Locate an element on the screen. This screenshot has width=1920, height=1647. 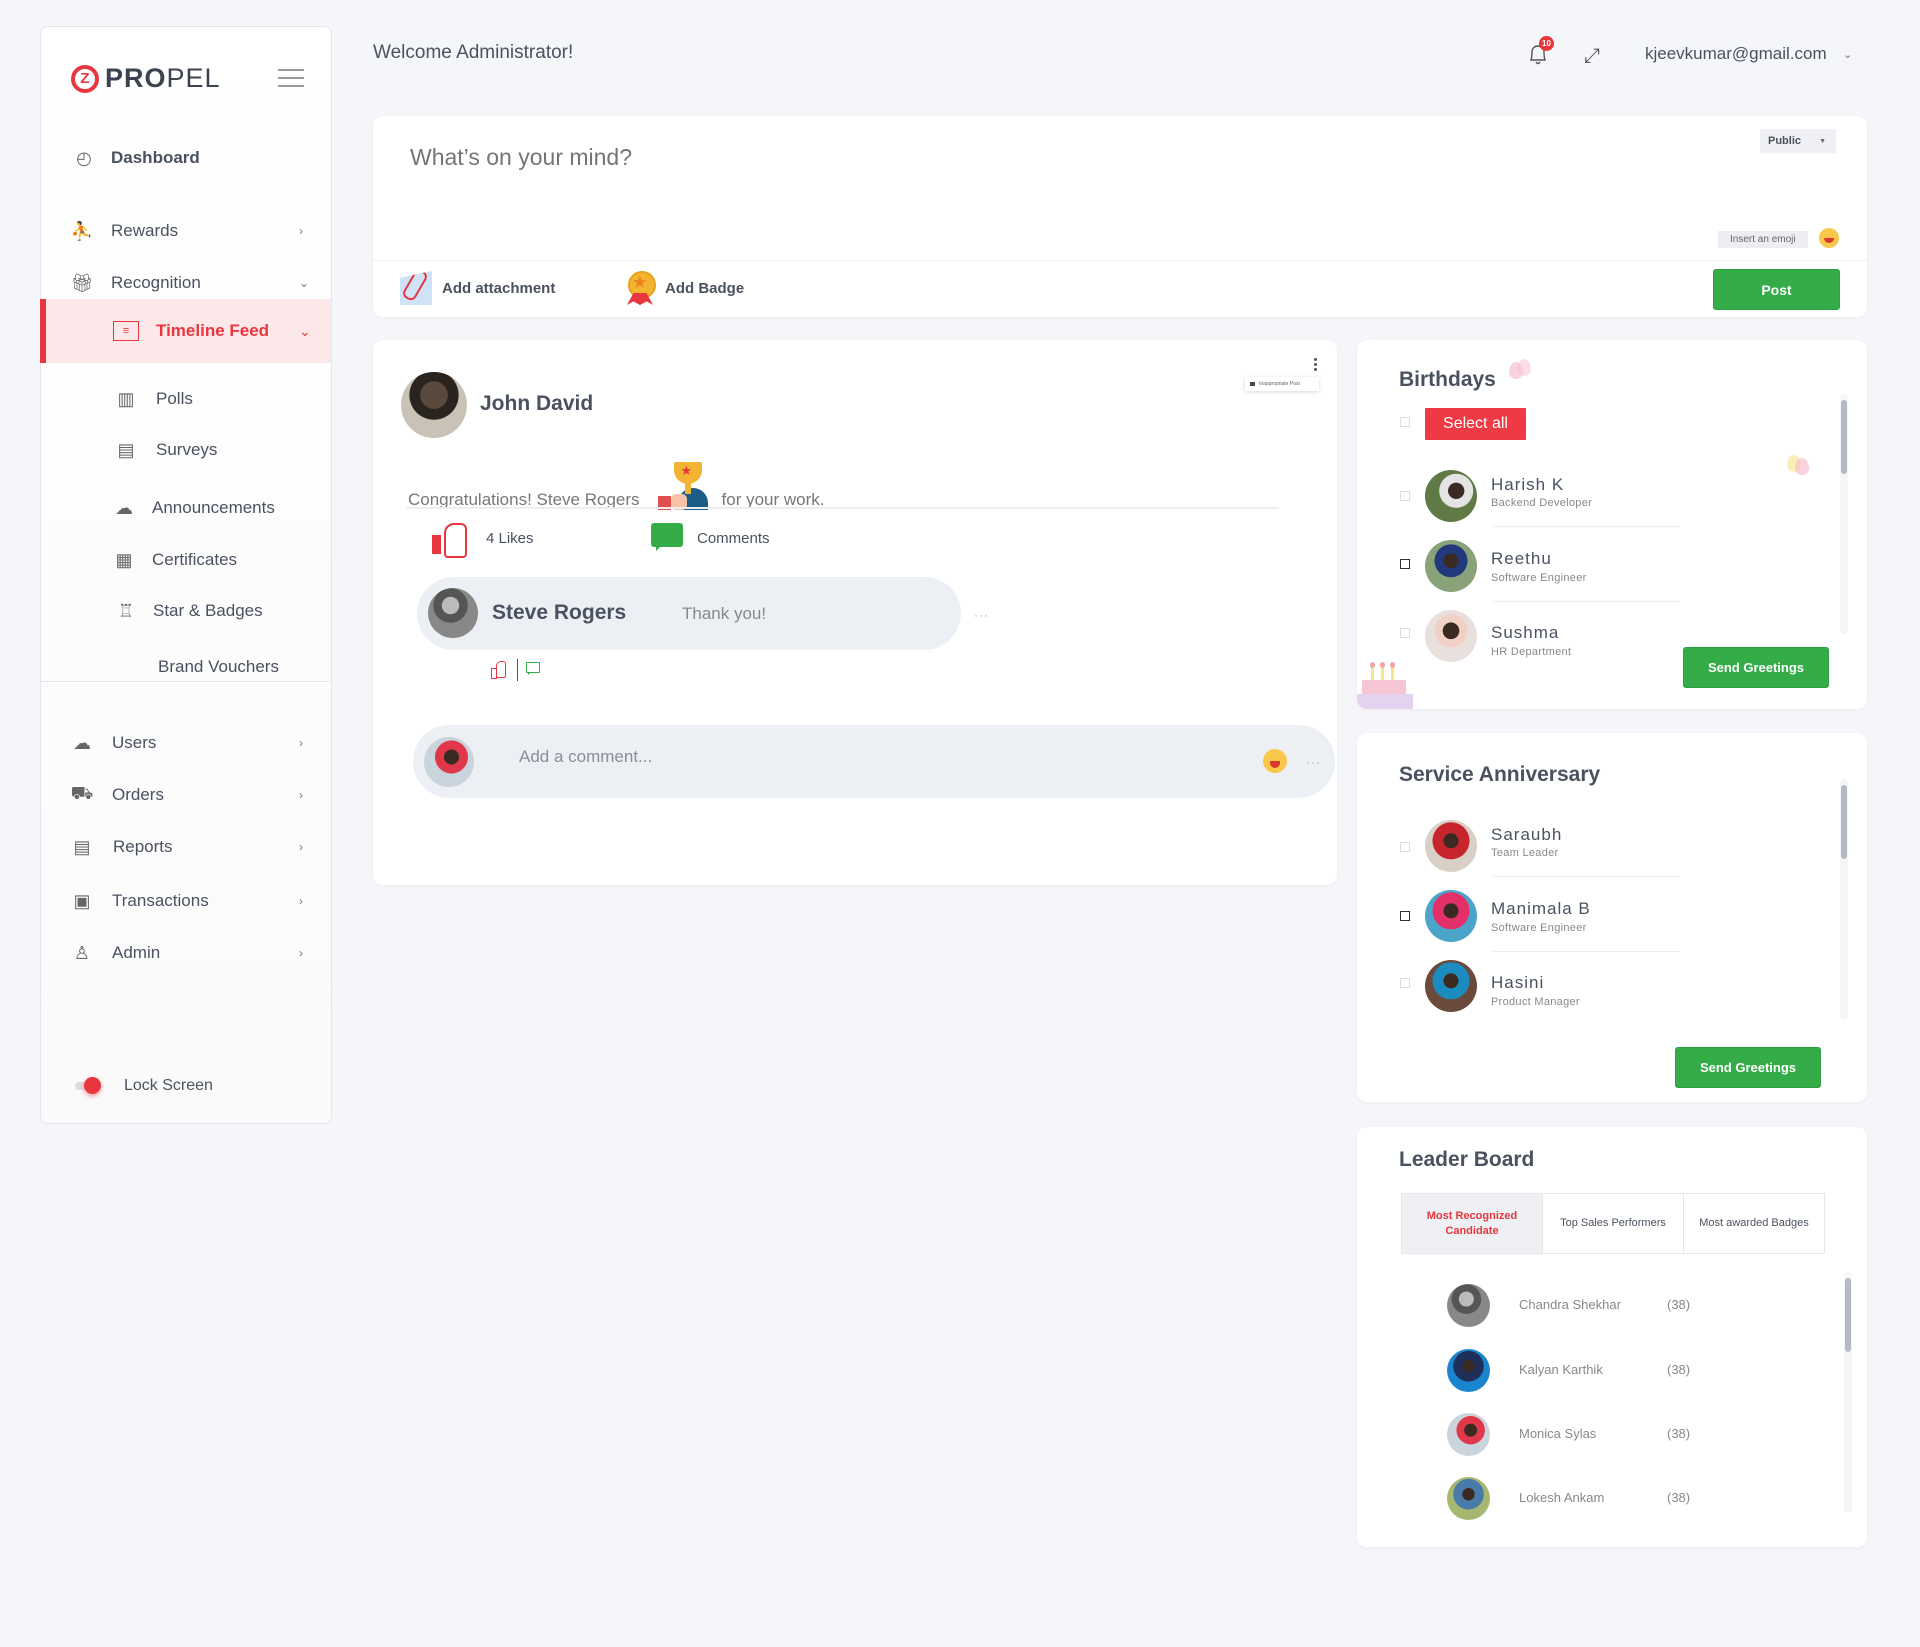
comment-input-more-icon: ··· is located at coordinates (1313, 762).